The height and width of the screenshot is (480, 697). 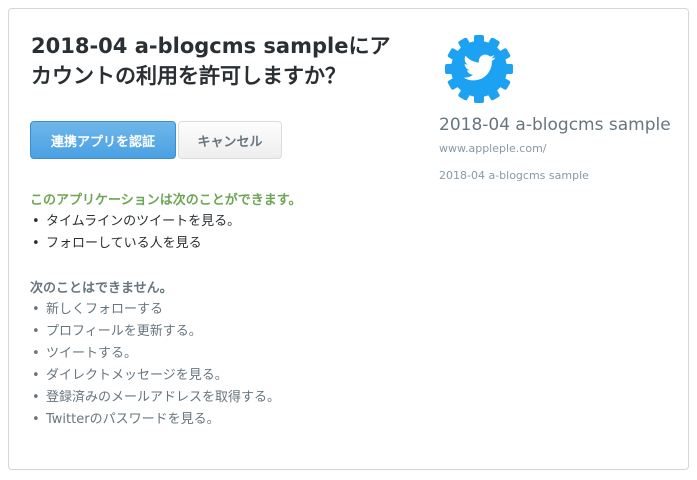 I want to click on list-item: • ダイレクトメッセージを見る。, so click(x=155, y=376).